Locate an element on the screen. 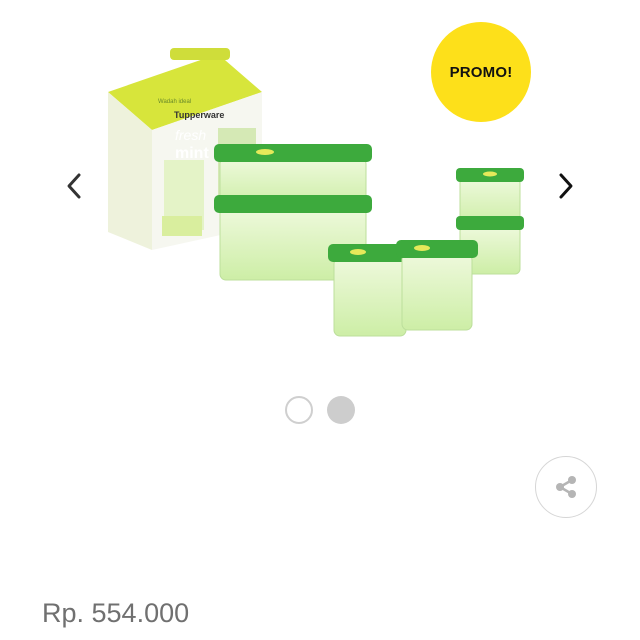 The height and width of the screenshot is (640, 640). carousel-prev-button is located at coordinates (74, 186).